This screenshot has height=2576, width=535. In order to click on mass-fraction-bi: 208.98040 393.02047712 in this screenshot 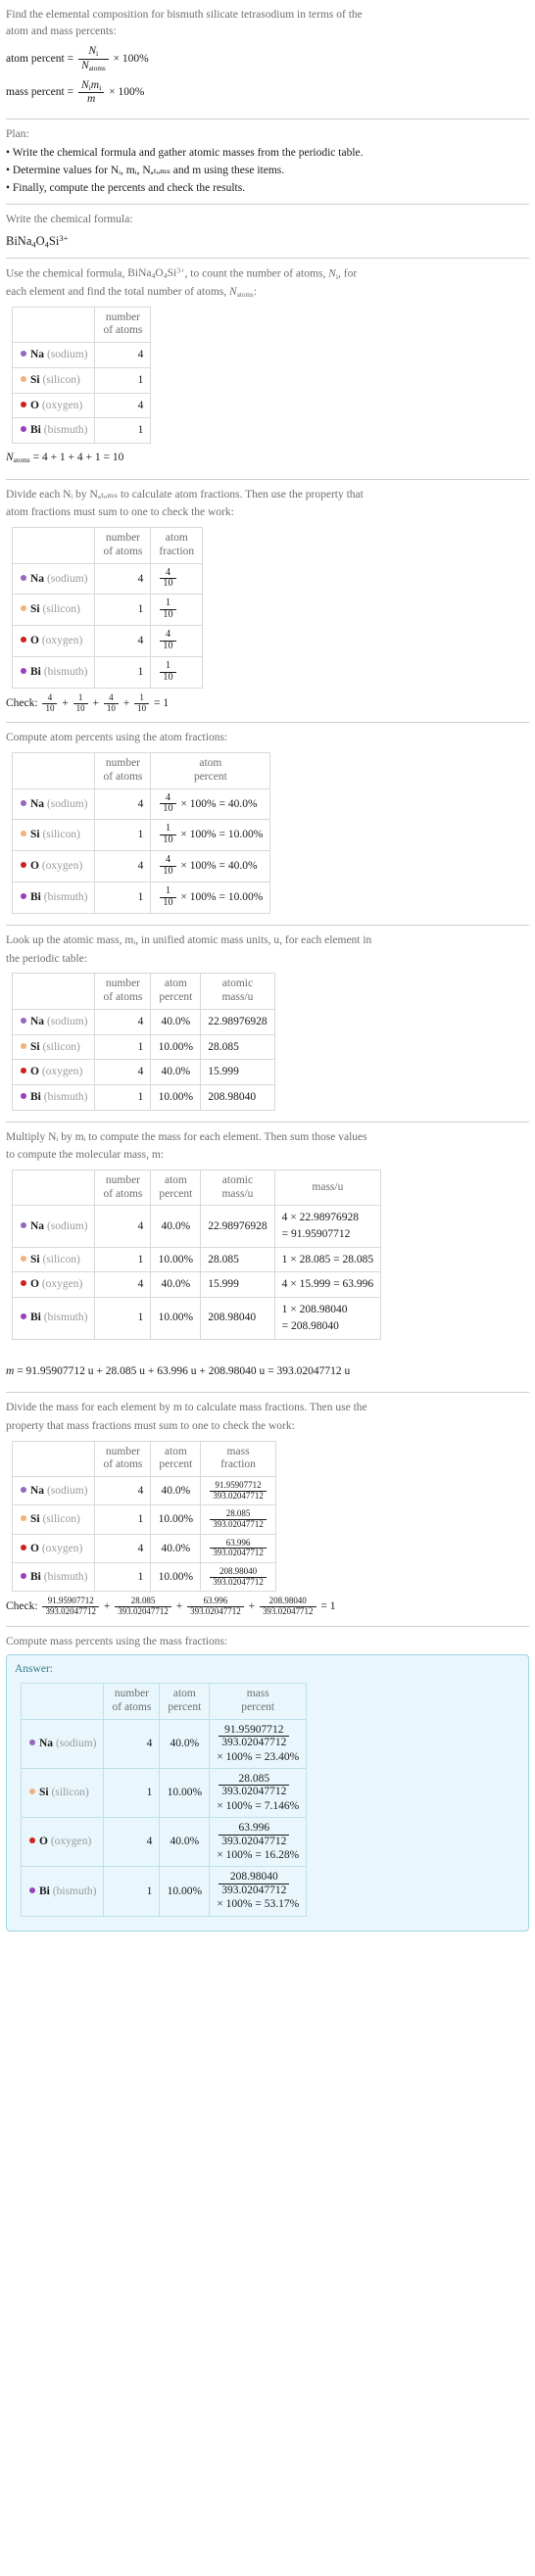, I will do `click(238, 1578)`.